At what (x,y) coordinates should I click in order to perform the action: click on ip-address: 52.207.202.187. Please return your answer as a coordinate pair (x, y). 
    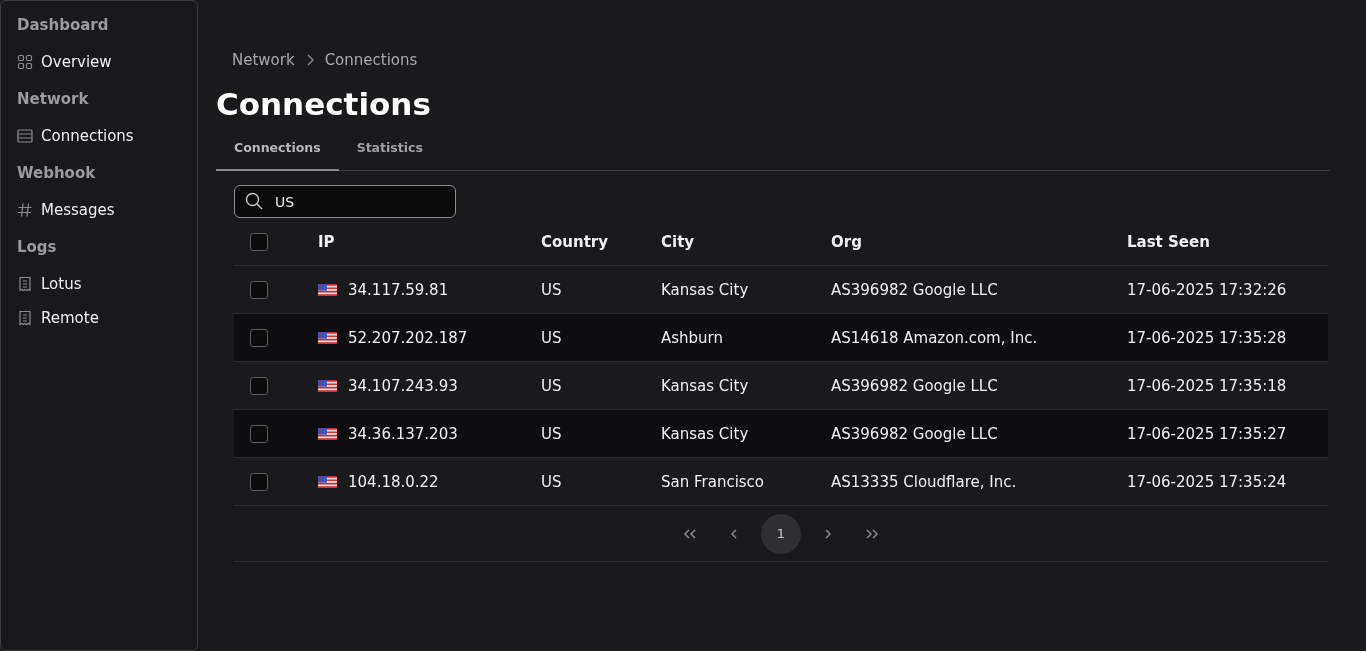
    Looking at the image, I should click on (408, 337).